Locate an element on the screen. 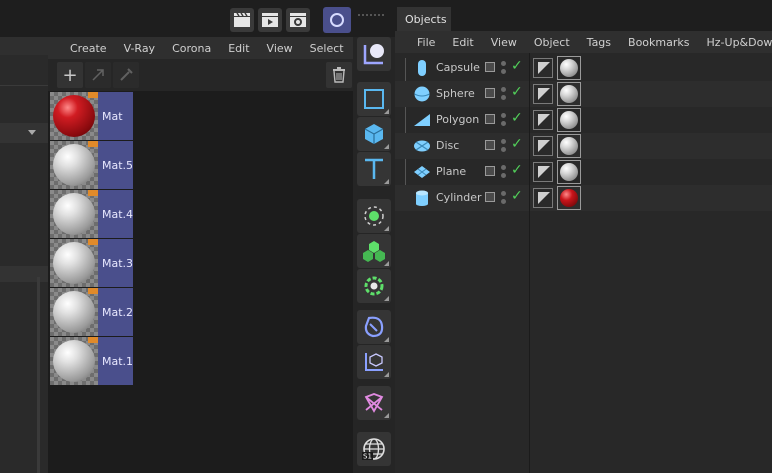 This screenshot has height=473, width=772. scrollbar is located at coordinates (38, 375).